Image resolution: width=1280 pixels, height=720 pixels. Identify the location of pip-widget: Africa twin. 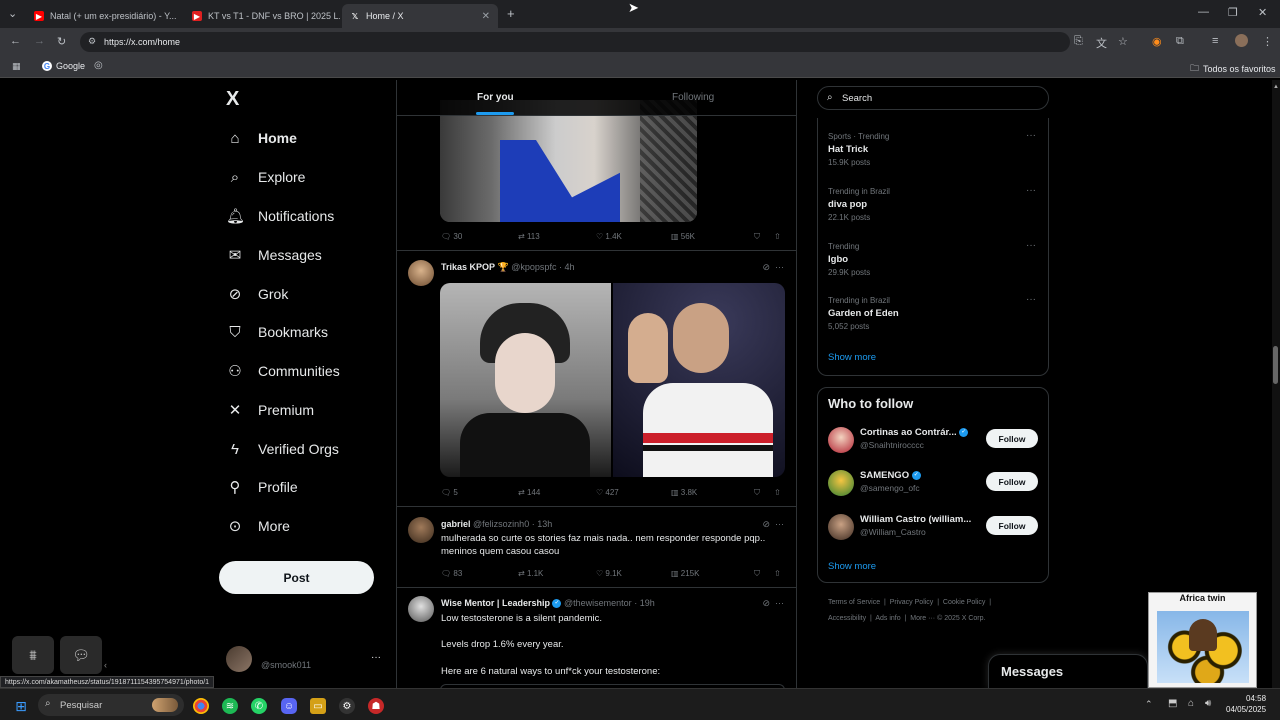
(1202, 640).